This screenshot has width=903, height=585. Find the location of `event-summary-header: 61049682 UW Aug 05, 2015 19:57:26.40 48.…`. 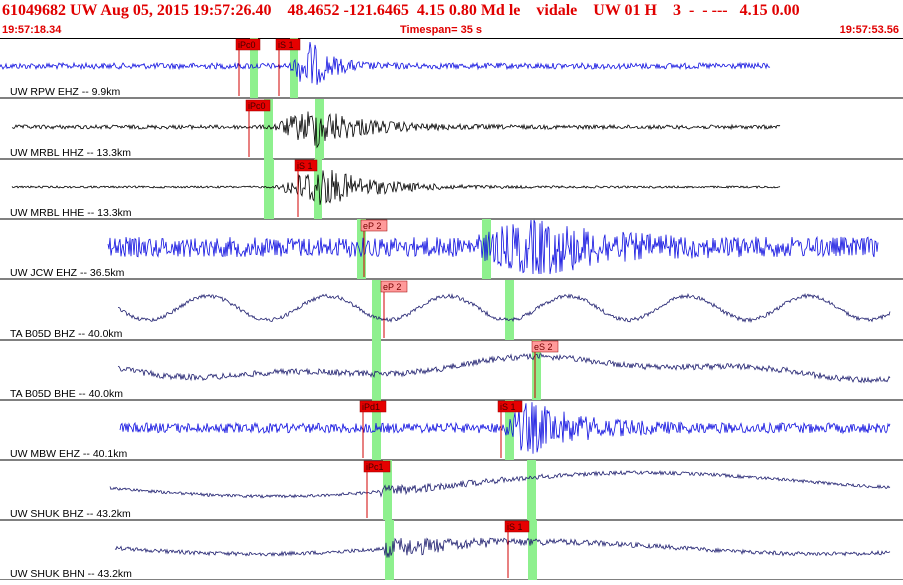

event-summary-header: 61049682 UW Aug 05, 2015 19:57:26.40 48.… is located at coordinates (401, 10).